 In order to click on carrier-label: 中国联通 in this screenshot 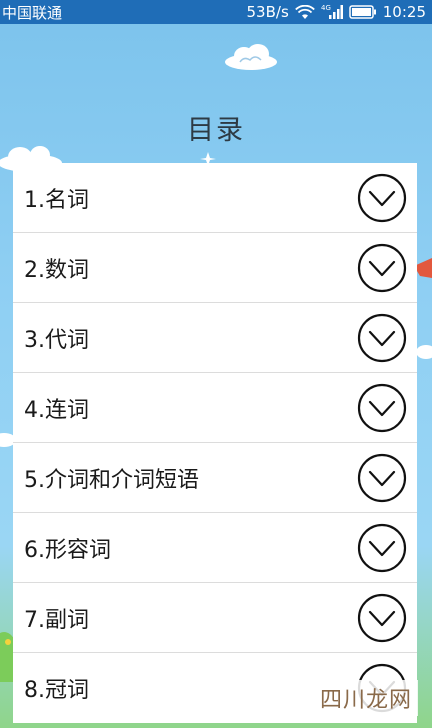, I will do `click(32, 12)`.